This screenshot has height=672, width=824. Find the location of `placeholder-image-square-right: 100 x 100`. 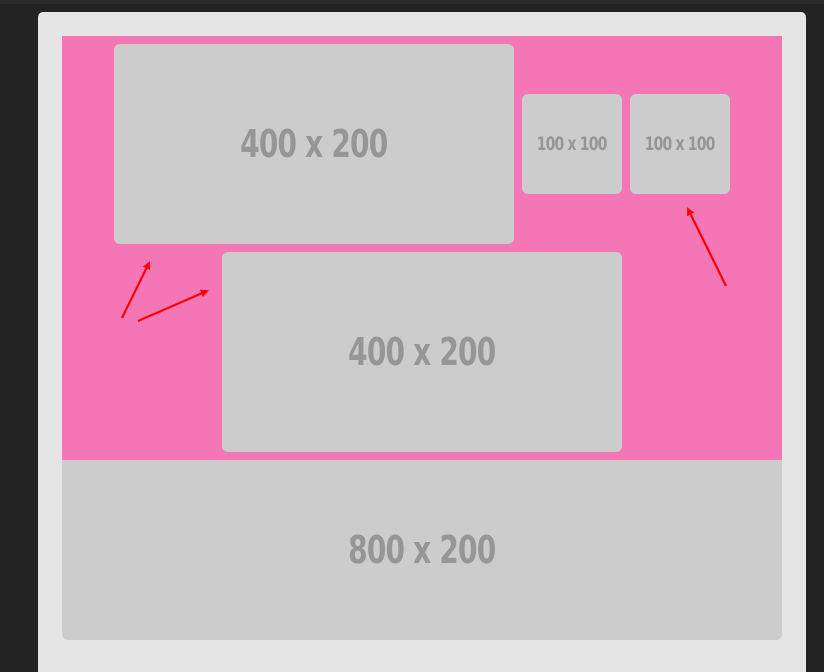

placeholder-image-square-right: 100 x 100 is located at coordinates (680, 144).